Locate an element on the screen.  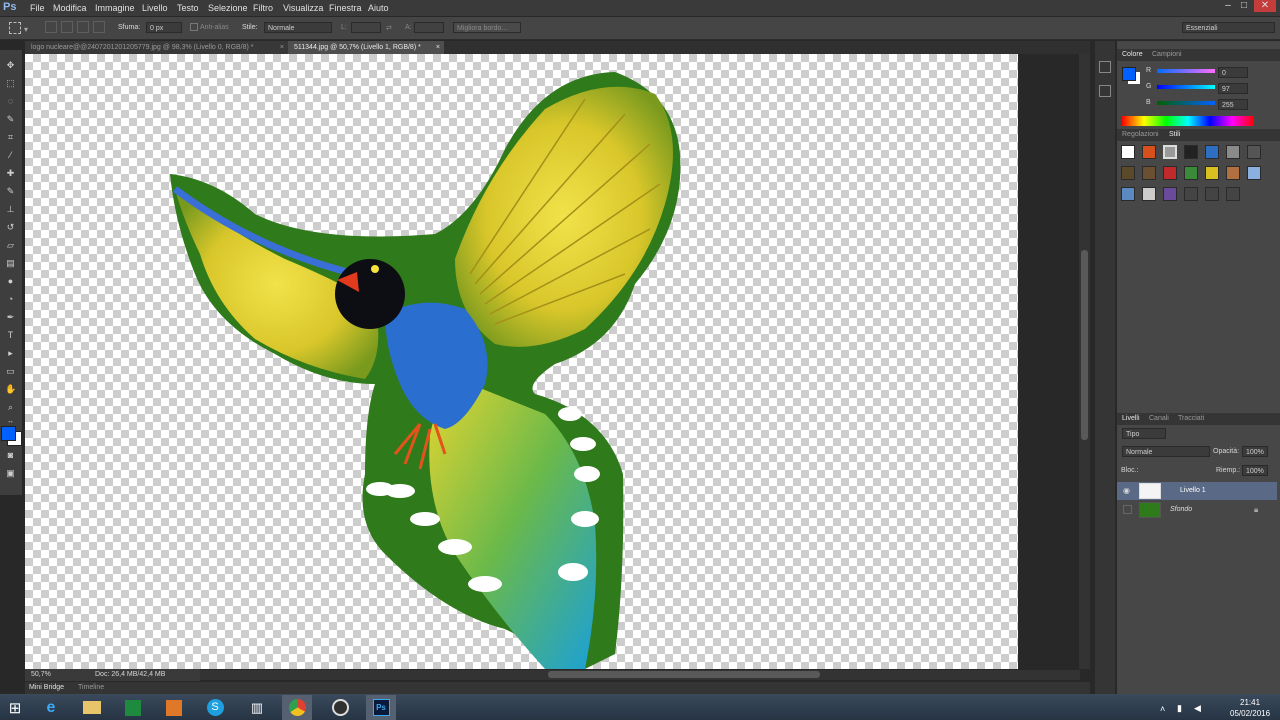
menu-immagine: Immagine is located at coordinates (115, 8).